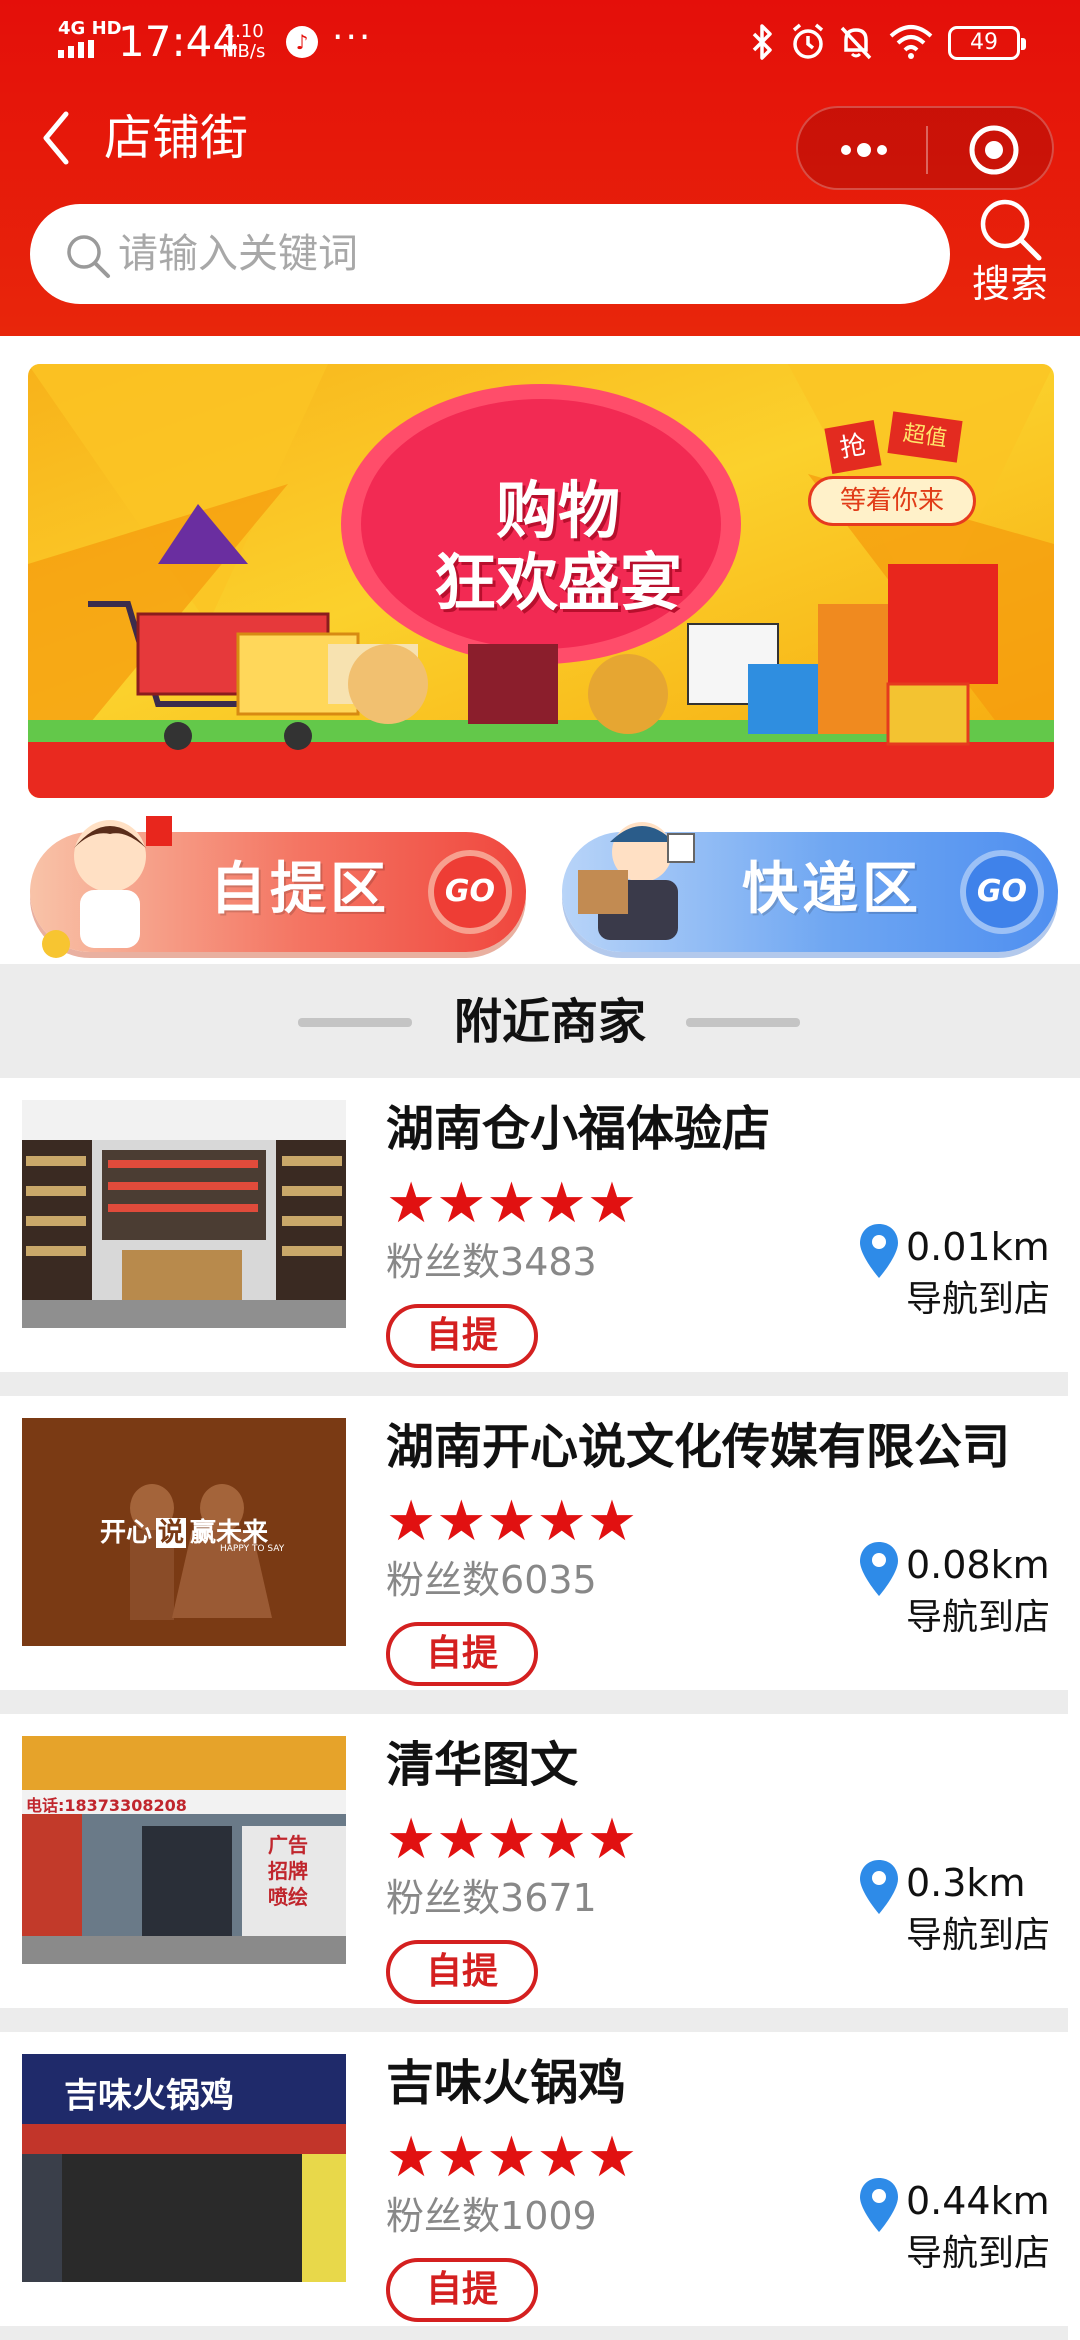 The width and height of the screenshot is (1080, 2340). Describe the element at coordinates (171, 1533) in the screenshot. I see `thumb-text-mid: 说` at that location.